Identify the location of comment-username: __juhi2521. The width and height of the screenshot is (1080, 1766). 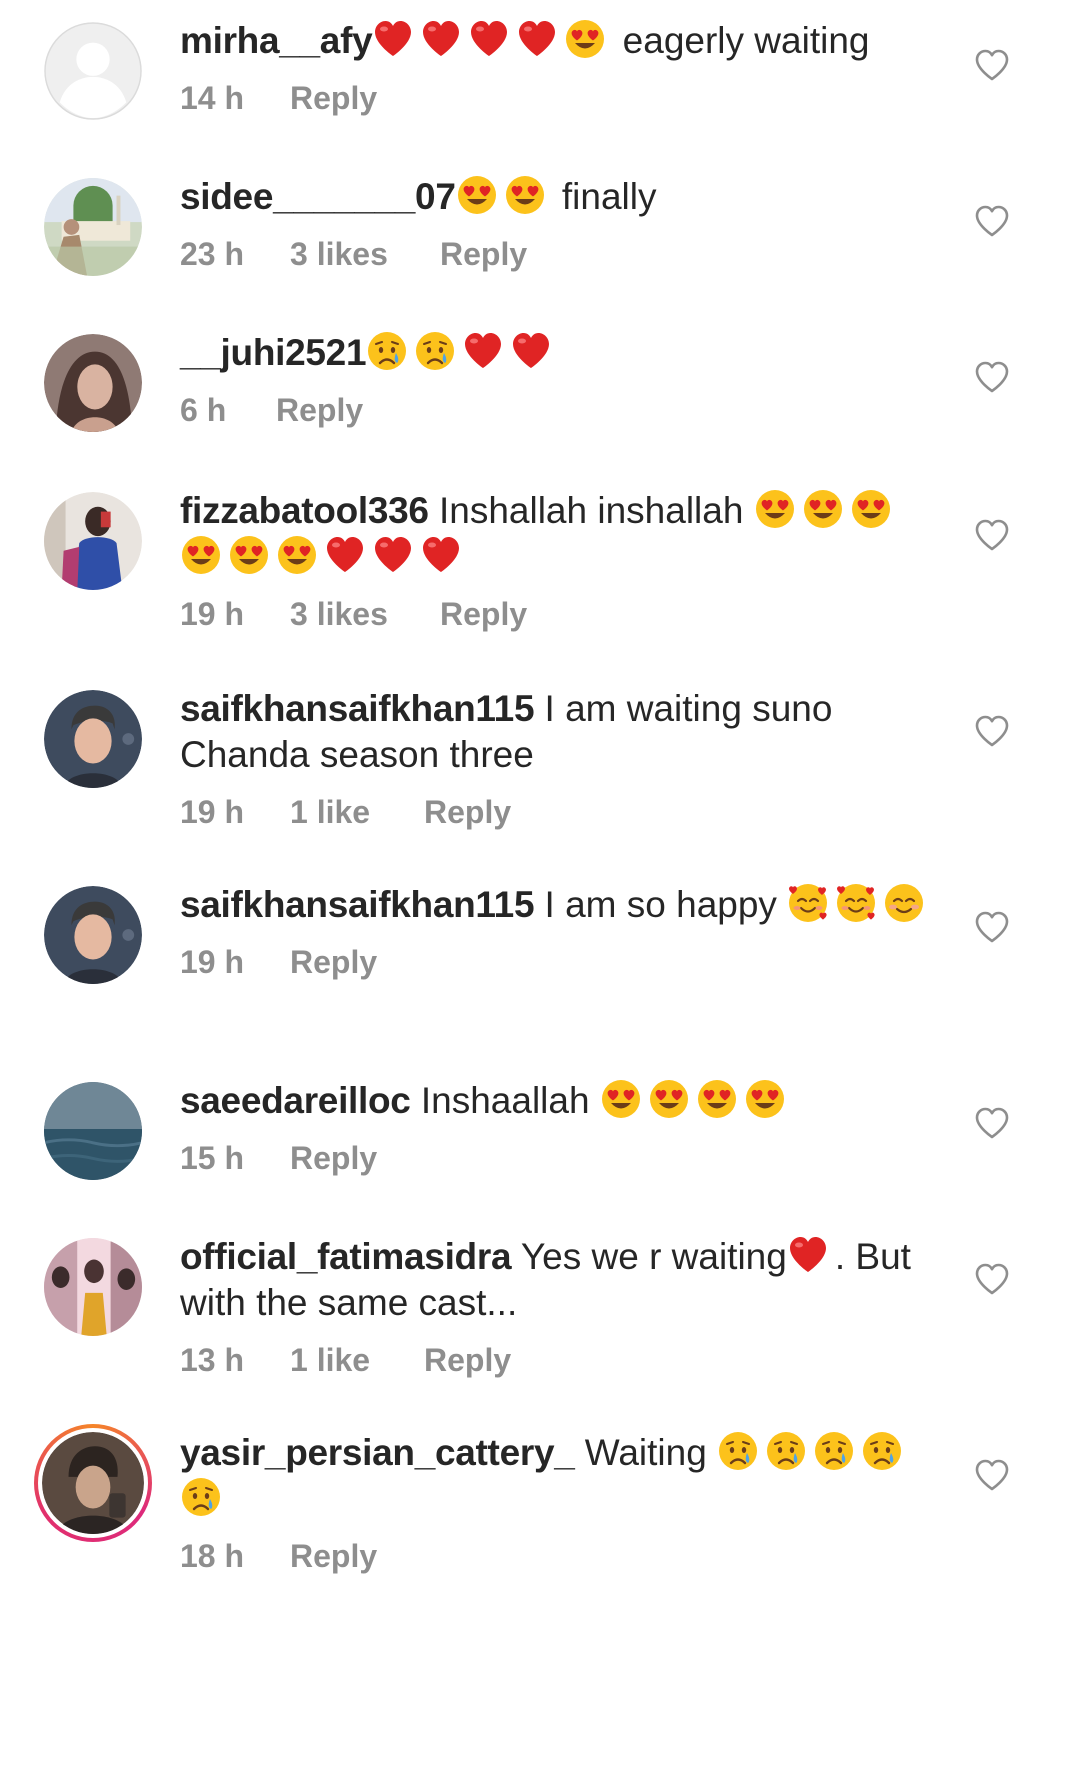
(273, 352).